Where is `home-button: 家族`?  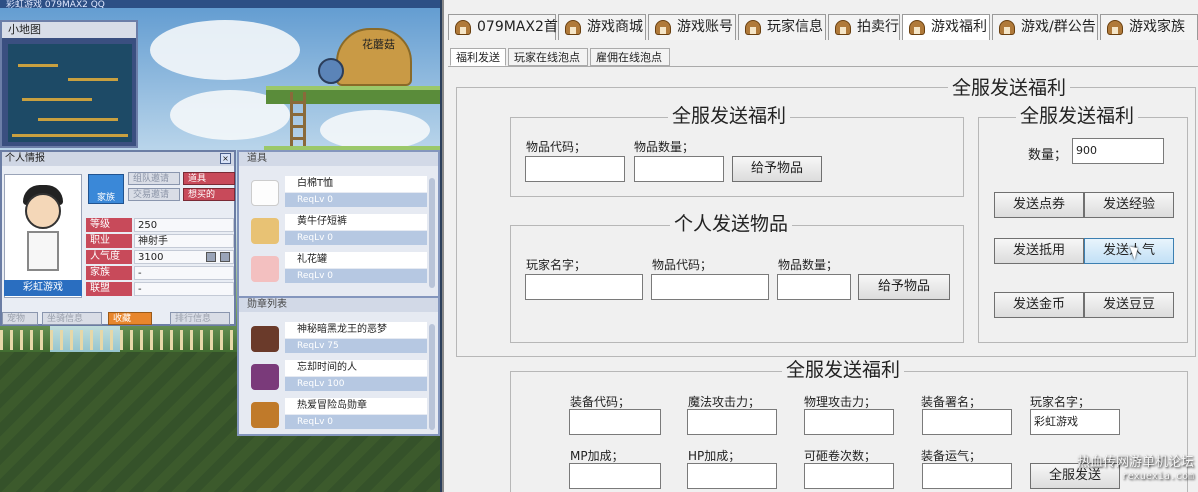
home-button: 家族 is located at coordinates (106, 189).